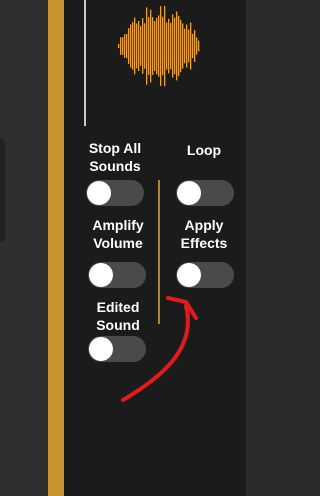 The width and height of the screenshot is (320, 496). What do you see at coordinates (56, 248) in the screenshot?
I see `panel-accent-border` at bounding box center [56, 248].